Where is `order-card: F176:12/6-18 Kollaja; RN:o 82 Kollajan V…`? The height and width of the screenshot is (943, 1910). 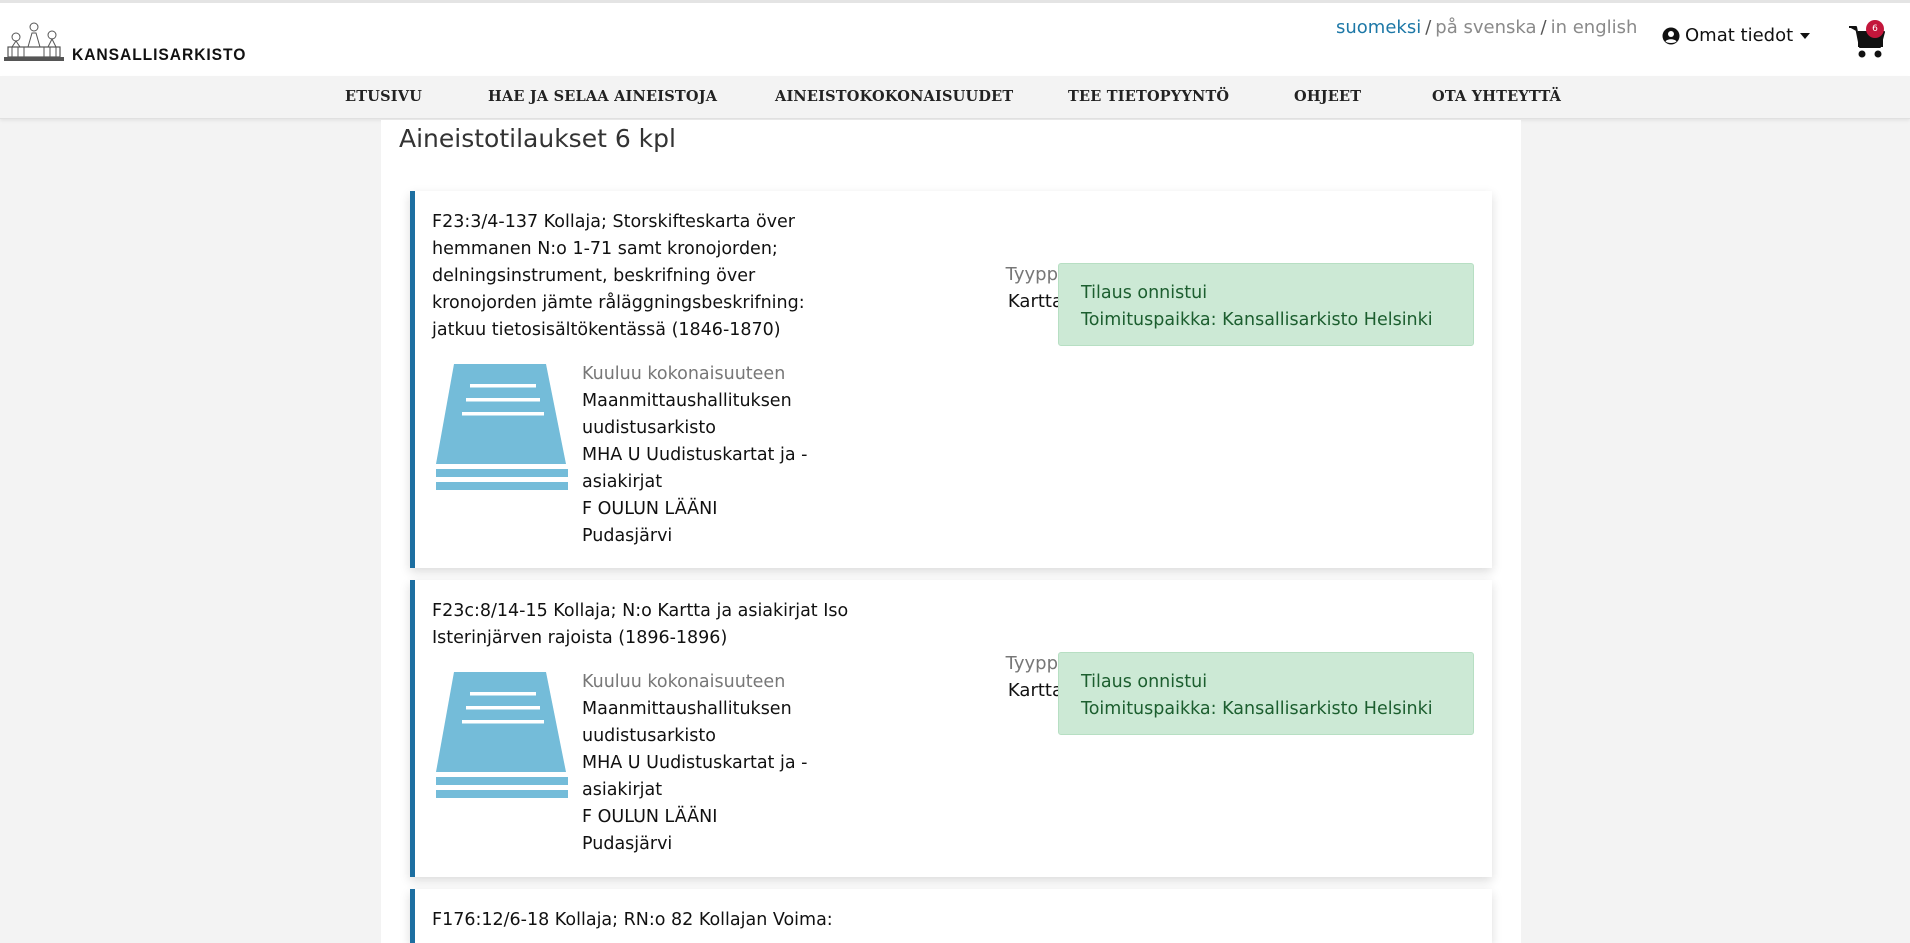 order-card: F176:12/6-18 Kollaja; RN:o 82 Kollajan V… is located at coordinates (951, 916).